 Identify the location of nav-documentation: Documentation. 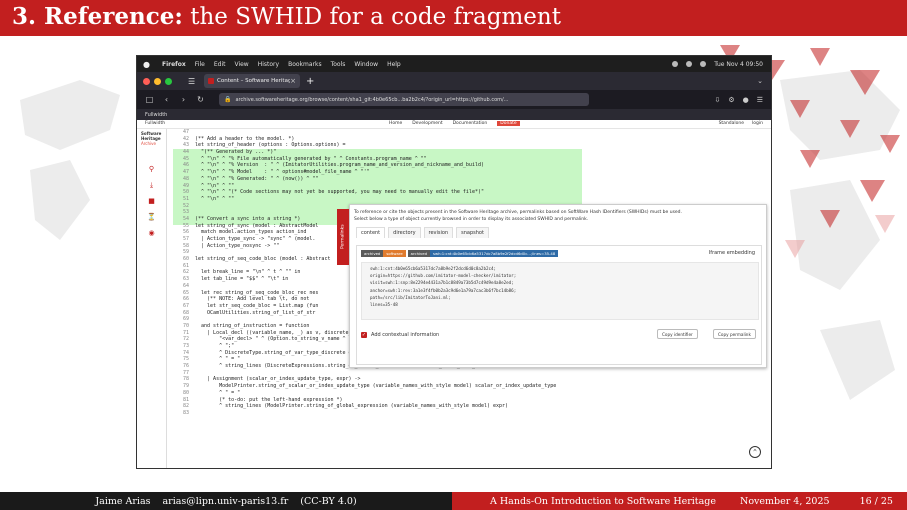
(470, 123).